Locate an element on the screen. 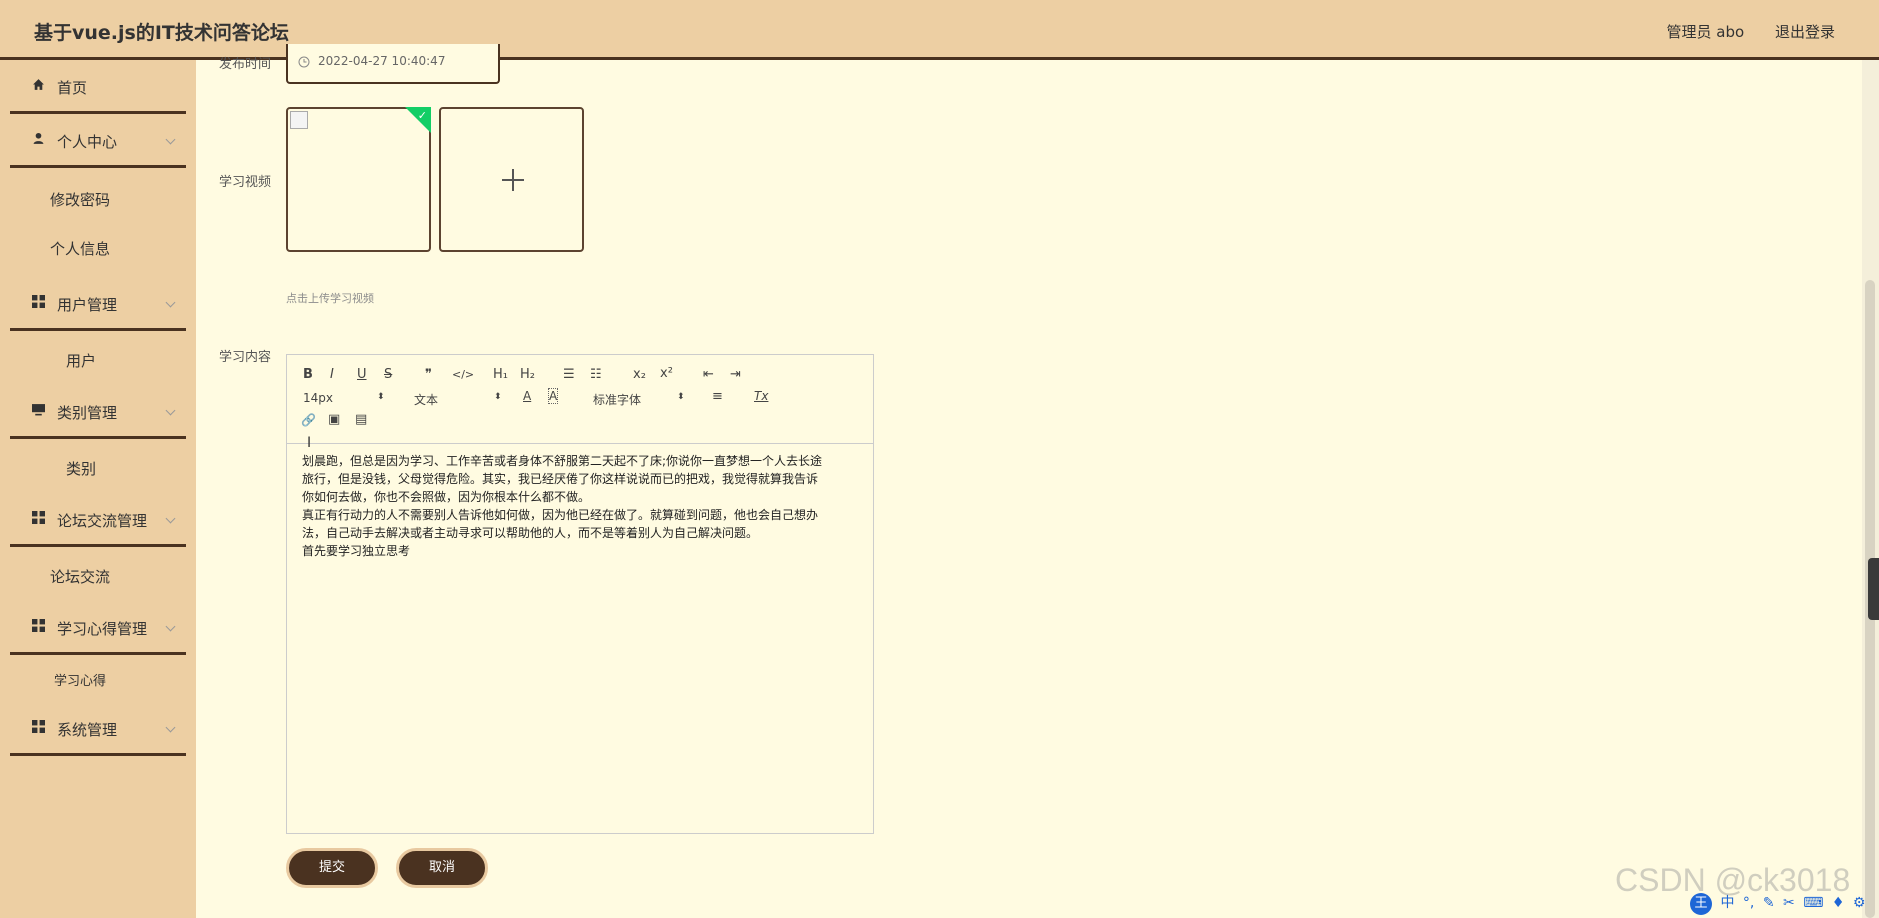 The height and width of the screenshot is (918, 1879). text-cursor-icon: I is located at coordinates (309, 443).